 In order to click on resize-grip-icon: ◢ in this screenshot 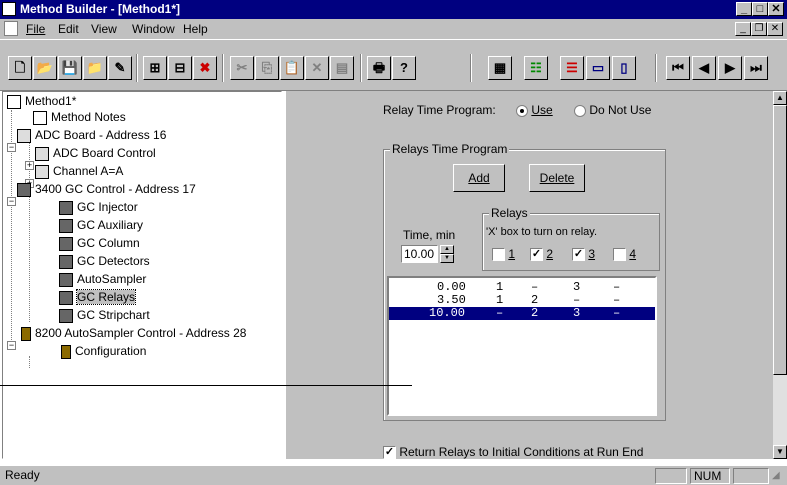, I will do `click(776, 475)`.